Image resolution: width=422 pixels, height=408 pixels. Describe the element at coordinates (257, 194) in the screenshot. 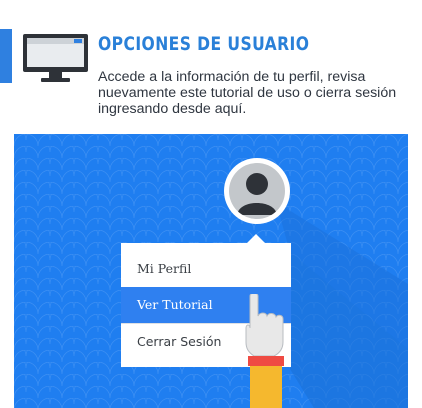

I see `person-silhouette-icon` at that location.